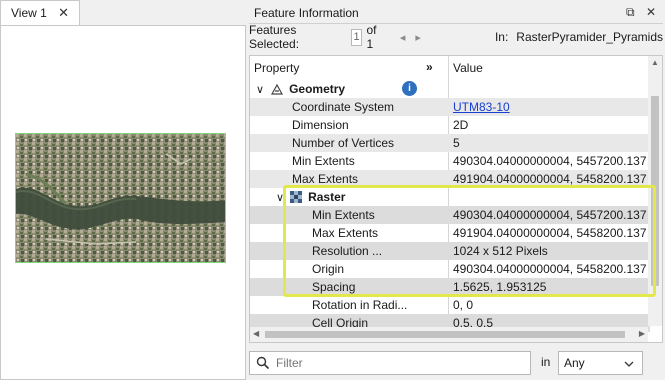  What do you see at coordinates (655, 62) in the screenshot?
I see `scroll-up-icon: ▲` at bounding box center [655, 62].